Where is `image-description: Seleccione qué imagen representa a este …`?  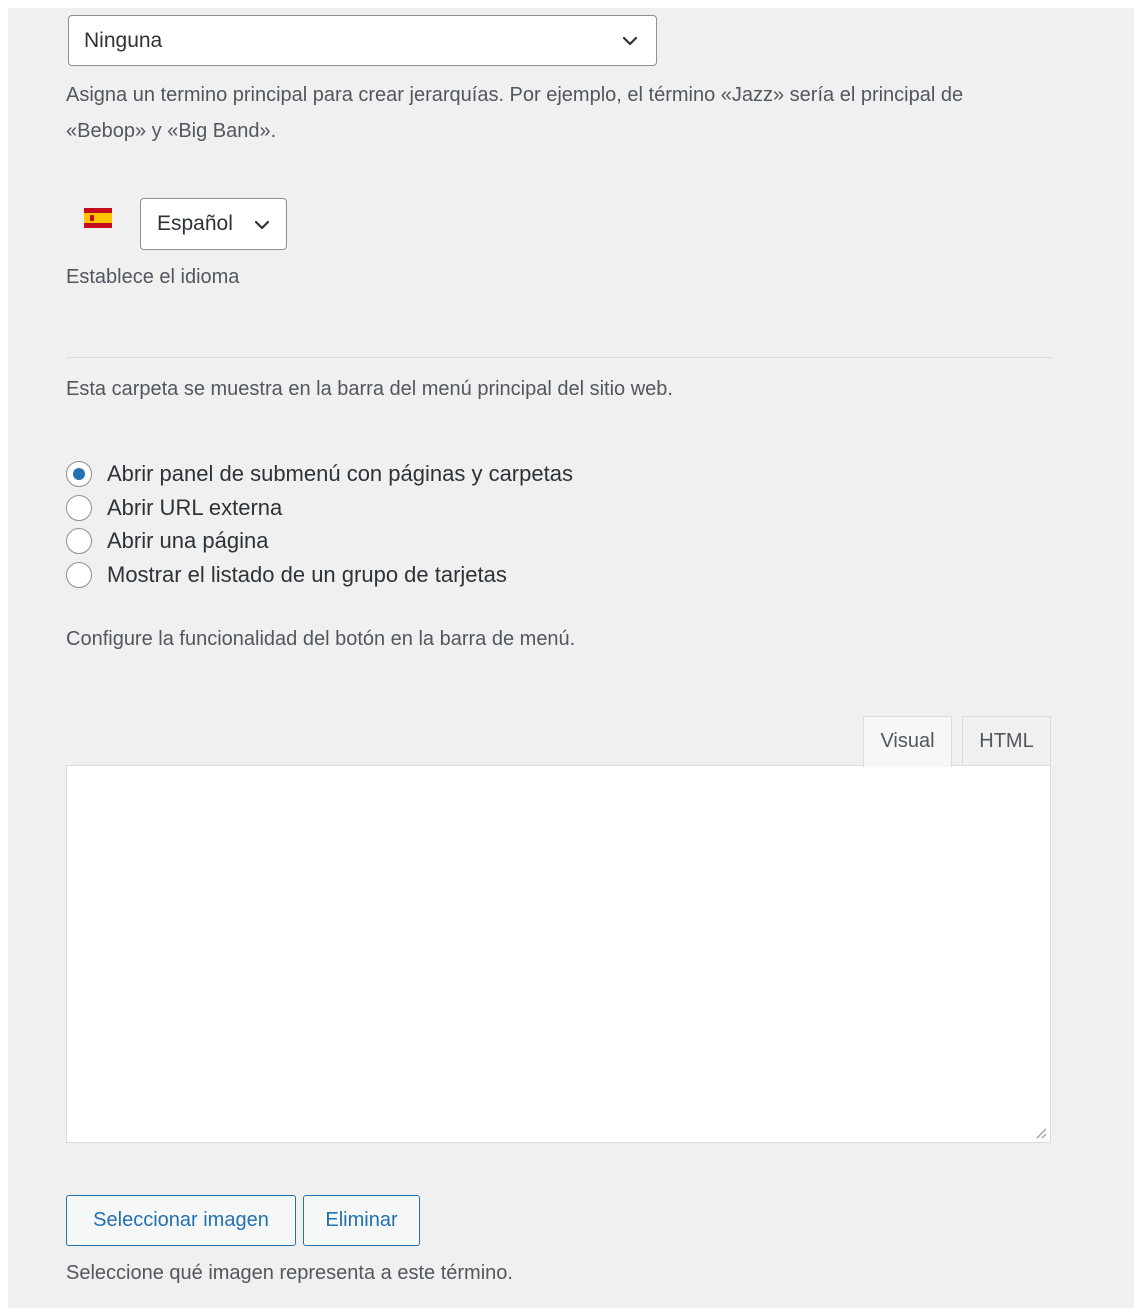 image-description: Seleccione qué imagen representa a este … is located at coordinates (289, 1273).